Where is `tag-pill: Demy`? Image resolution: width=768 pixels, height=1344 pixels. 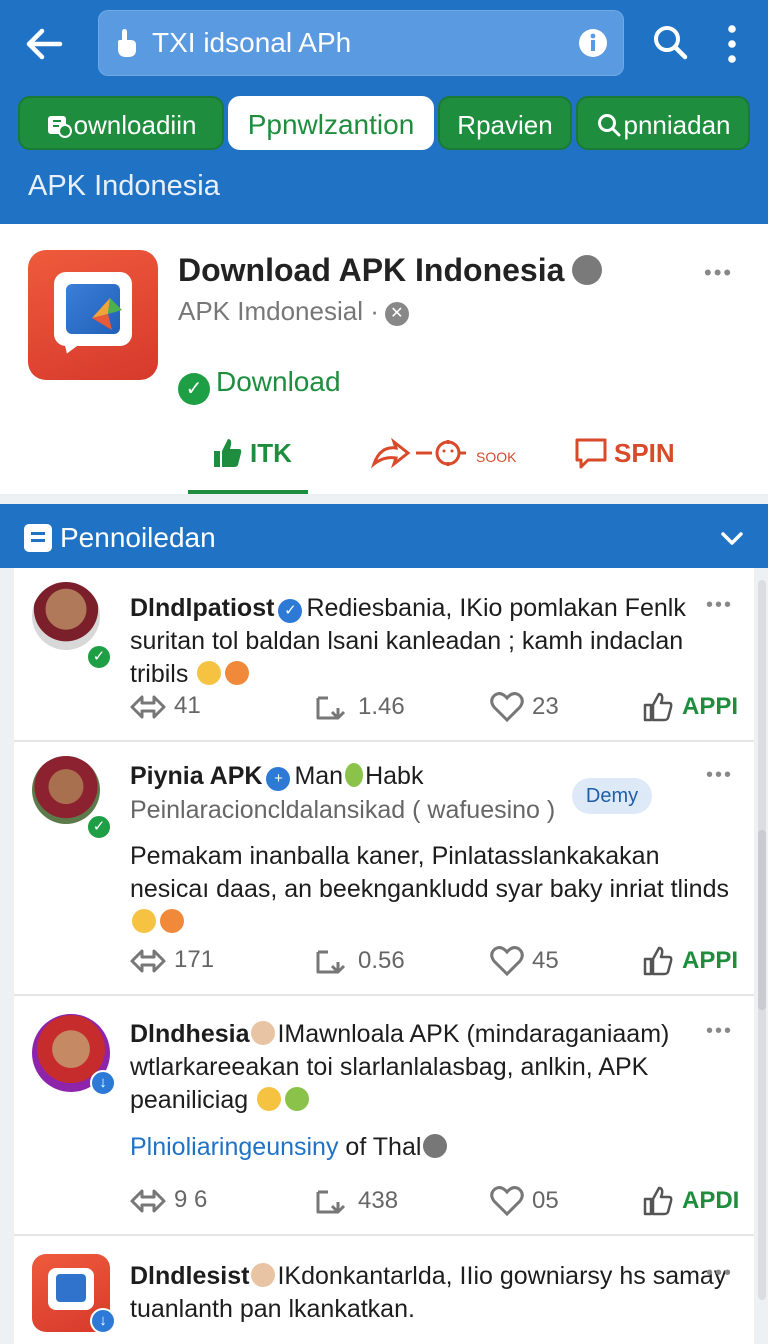
tag-pill: Demy is located at coordinates (612, 796).